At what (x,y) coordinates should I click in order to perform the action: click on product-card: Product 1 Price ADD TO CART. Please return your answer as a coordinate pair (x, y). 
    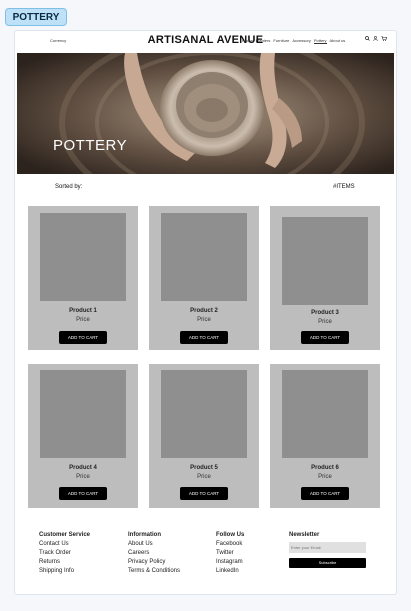
    Looking at the image, I should click on (83, 278).